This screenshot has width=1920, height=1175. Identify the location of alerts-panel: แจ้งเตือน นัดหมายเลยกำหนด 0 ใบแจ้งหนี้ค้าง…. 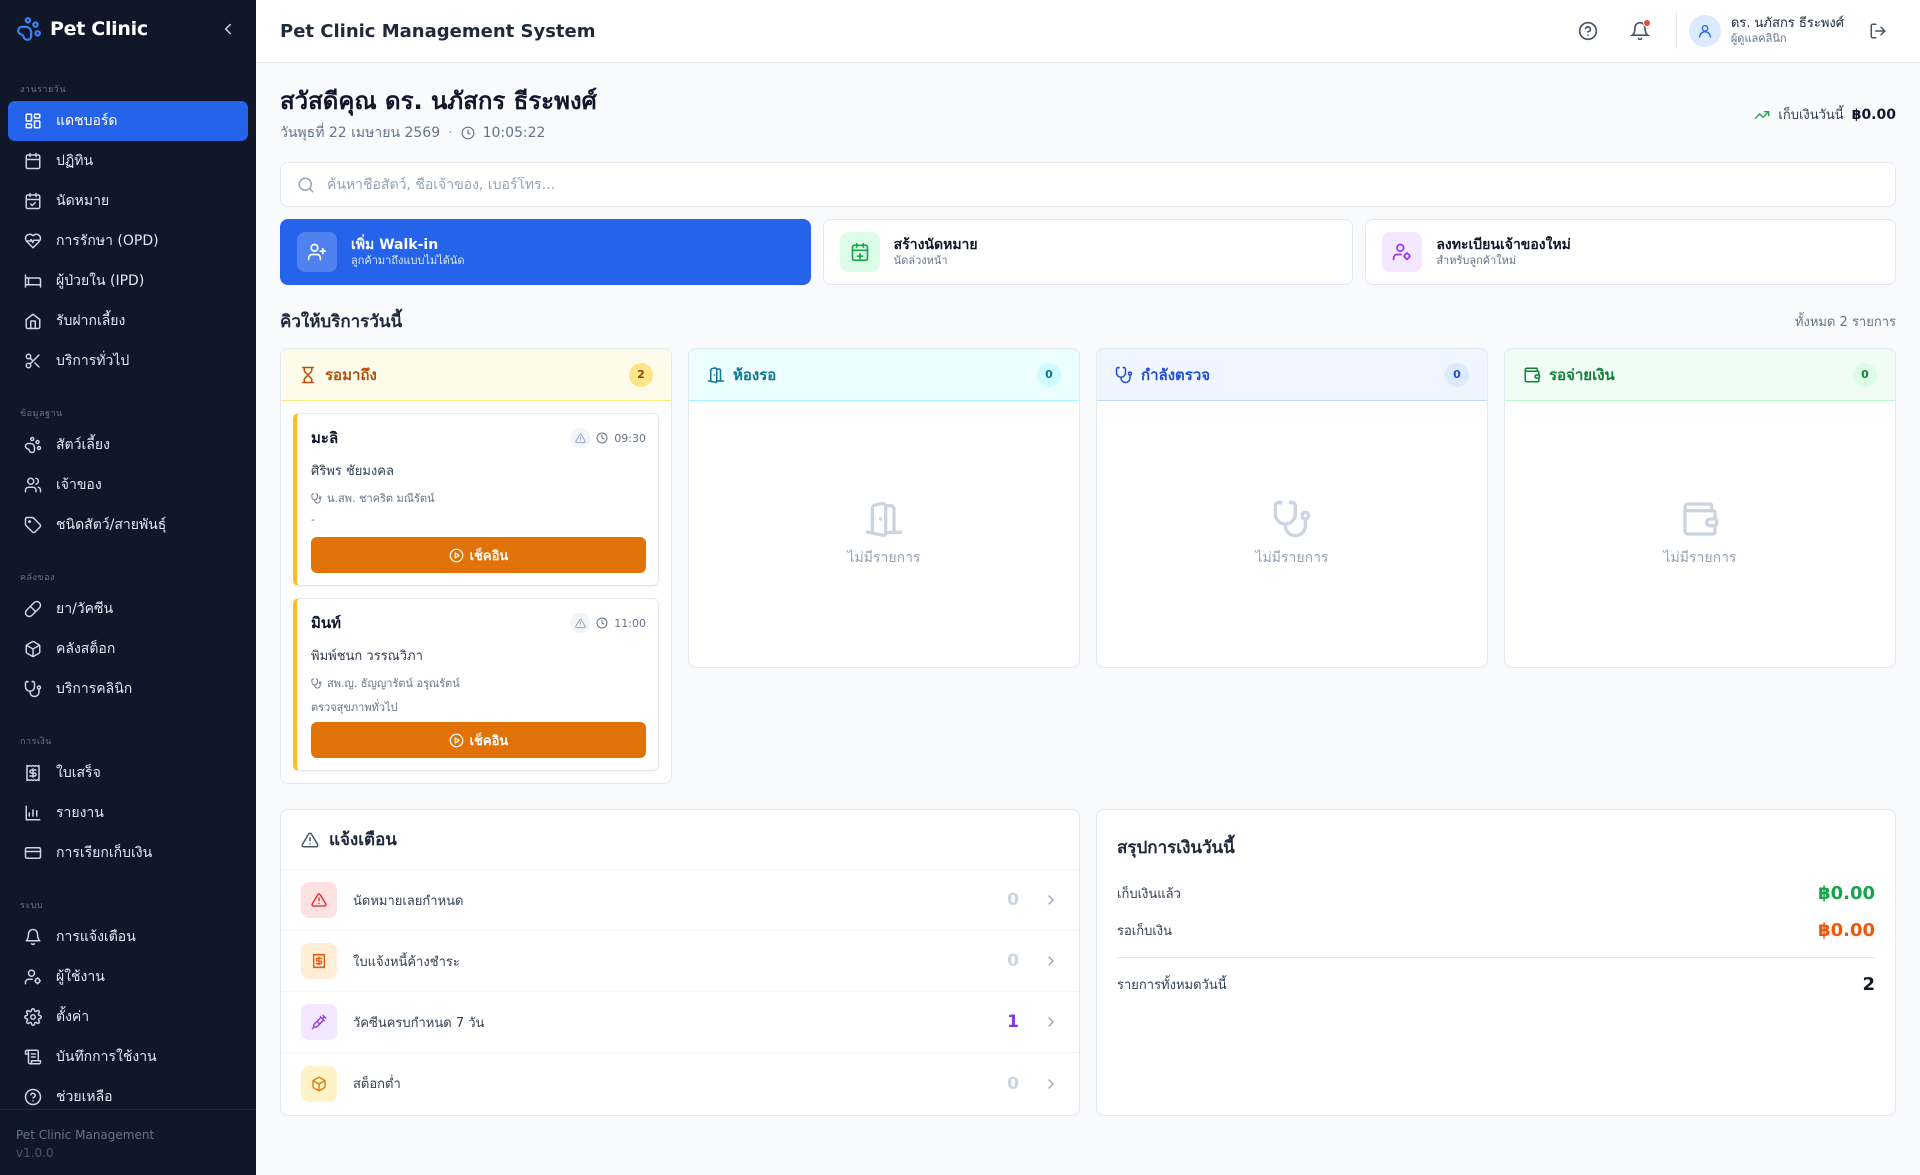
(680, 962).